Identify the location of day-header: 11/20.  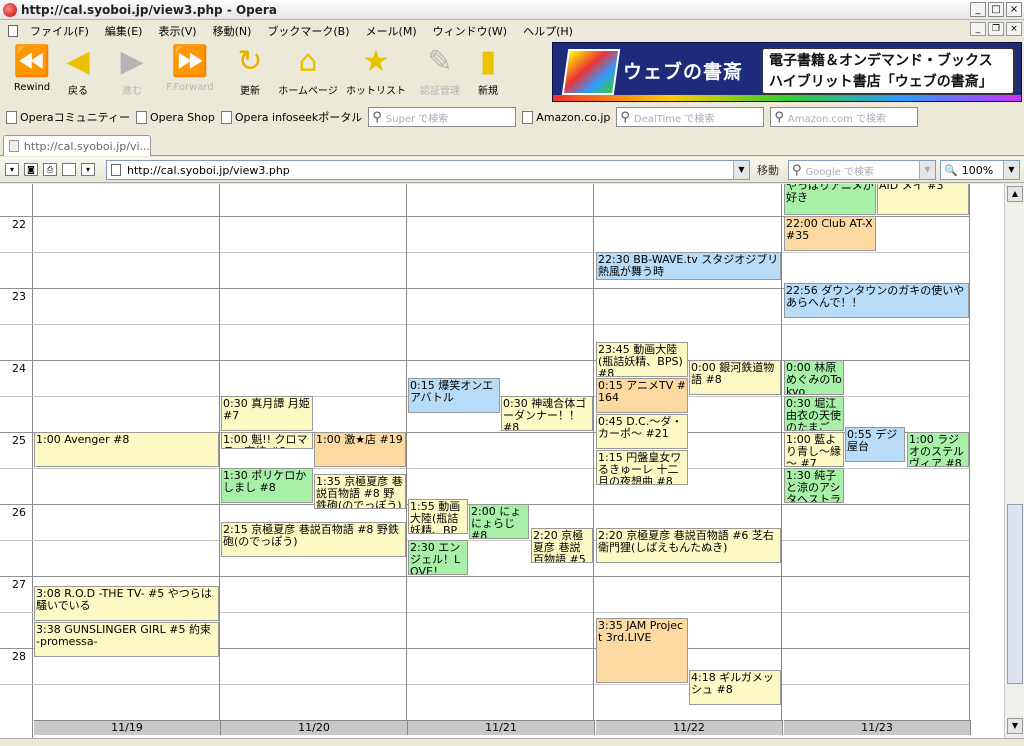
(314, 727).